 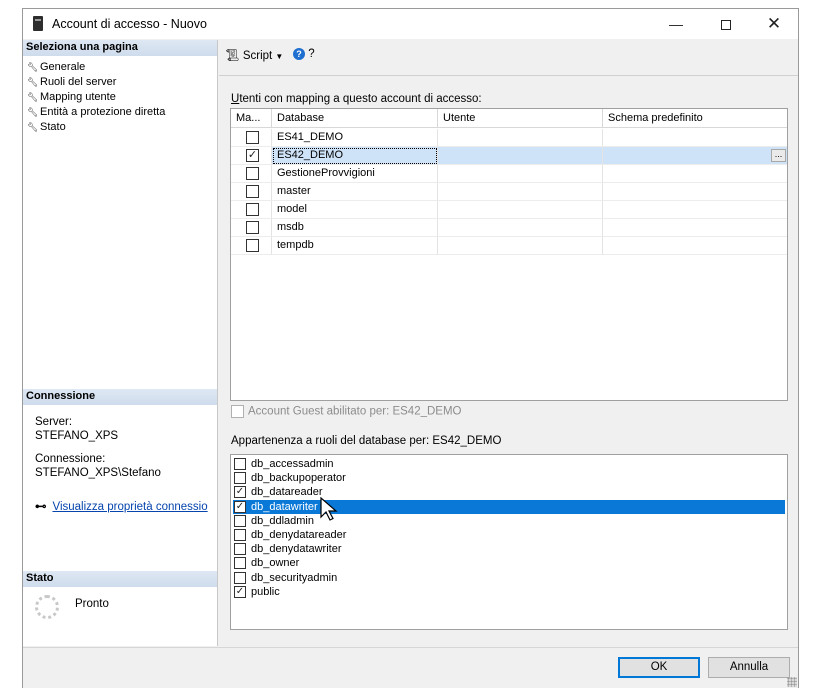 I want to click on database-cell: master, so click(x=355, y=192).